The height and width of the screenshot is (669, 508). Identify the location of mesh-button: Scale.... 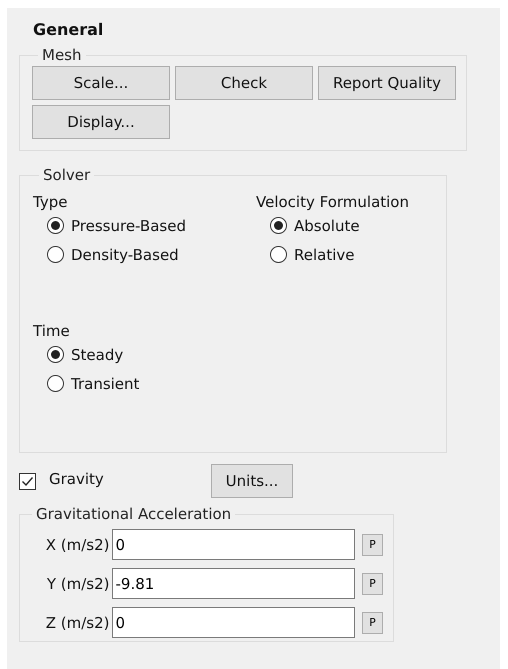
(101, 83).